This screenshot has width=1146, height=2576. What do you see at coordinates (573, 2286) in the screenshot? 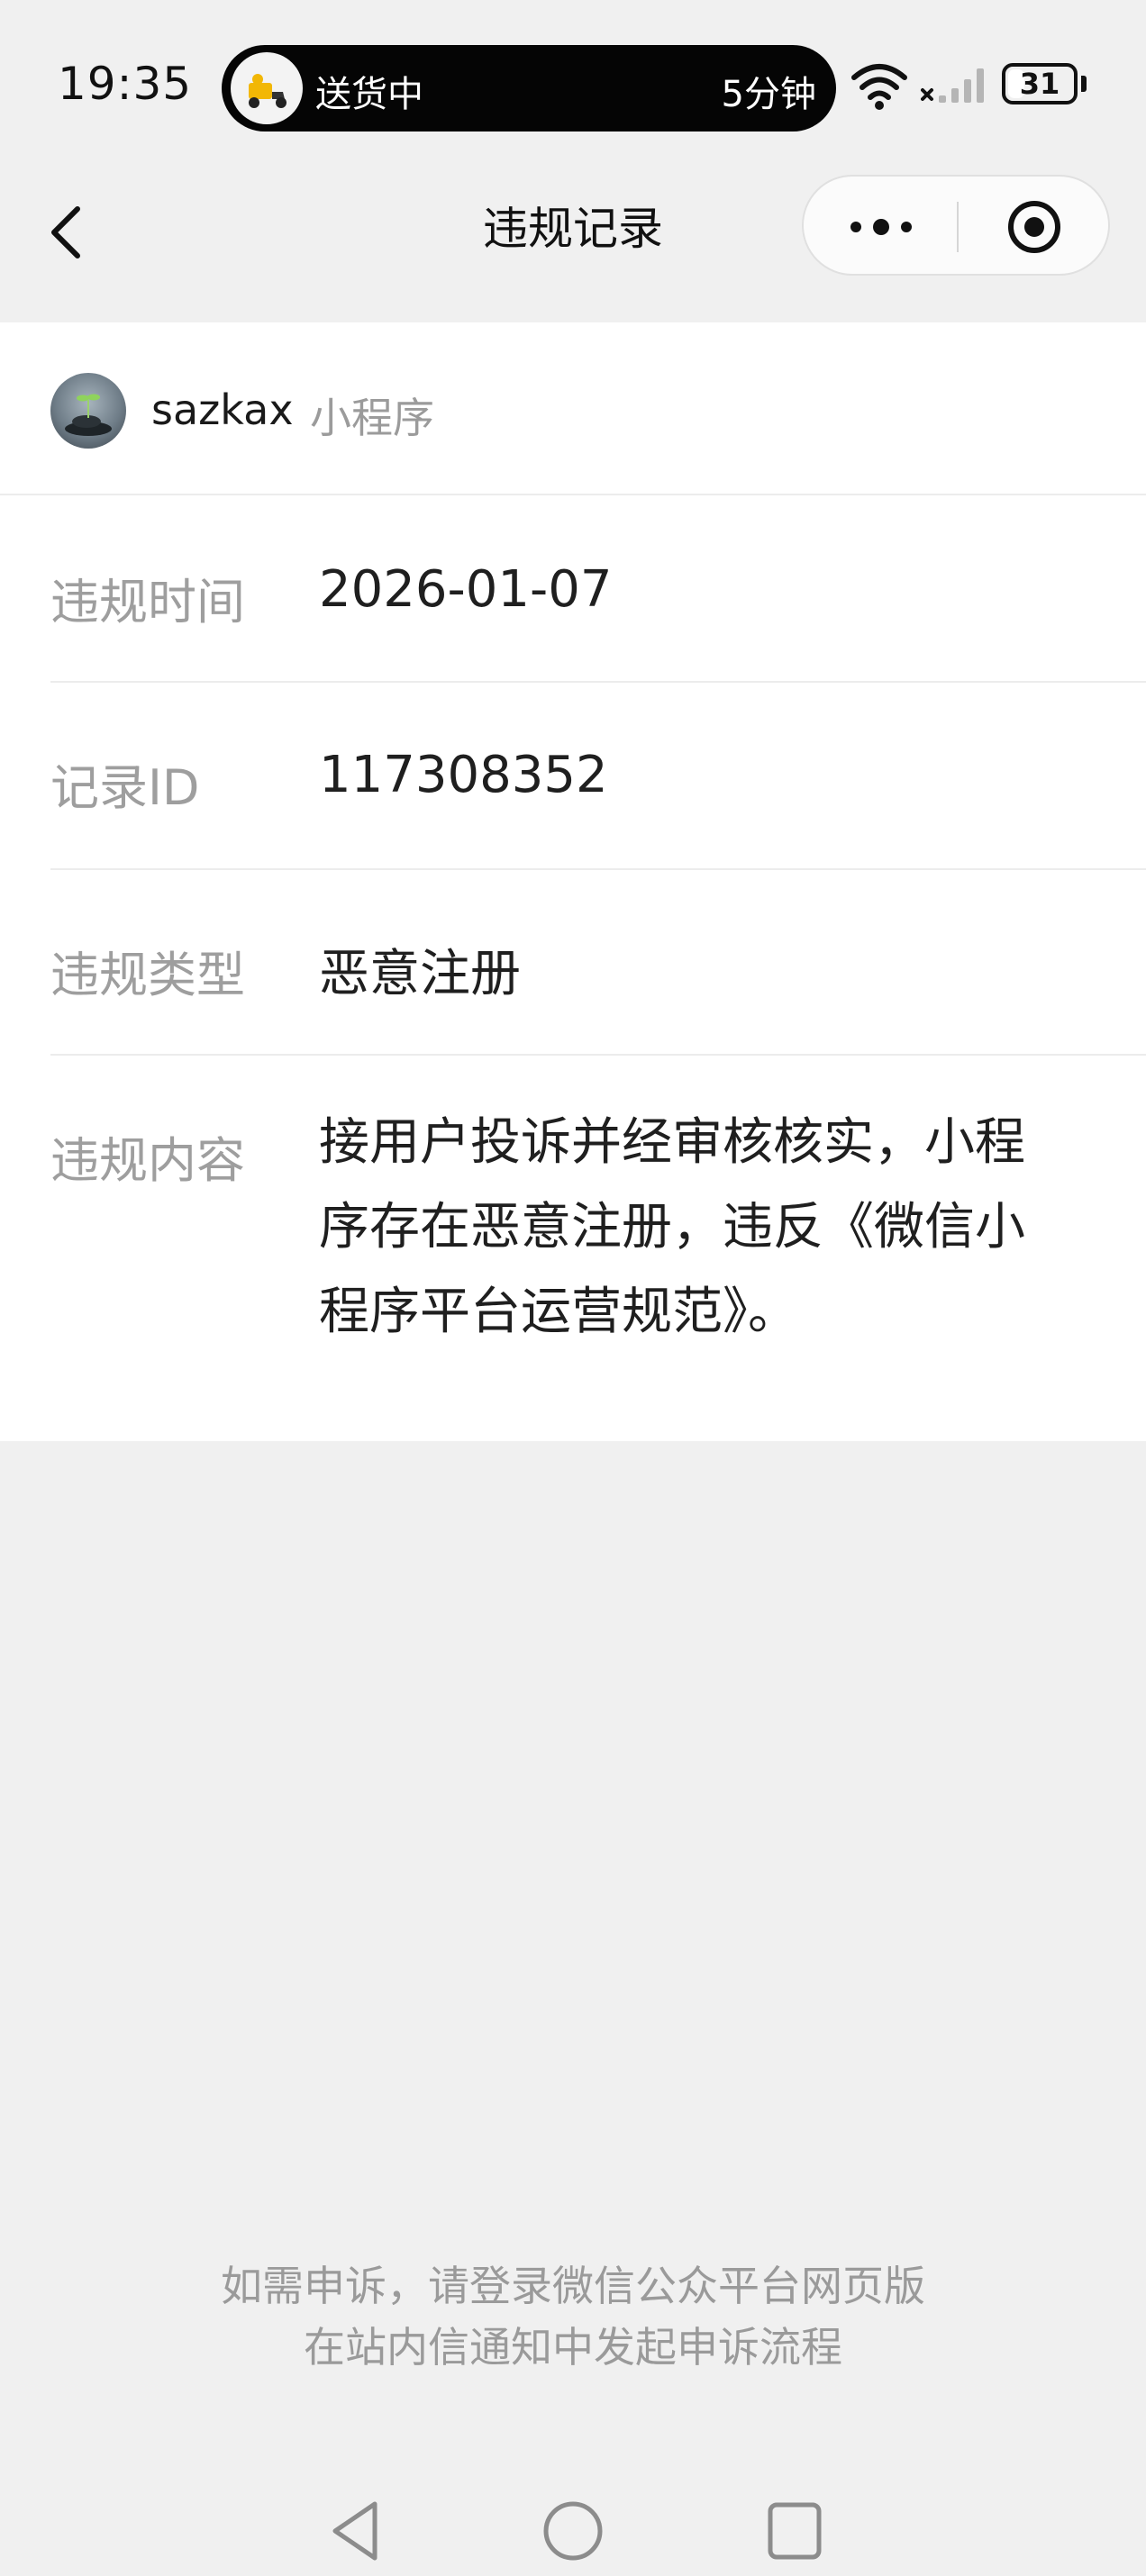
I see `appeal-notice-line-1: 如需申诉，请登录微信公众平台网页版` at bounding box center [573, 2286].